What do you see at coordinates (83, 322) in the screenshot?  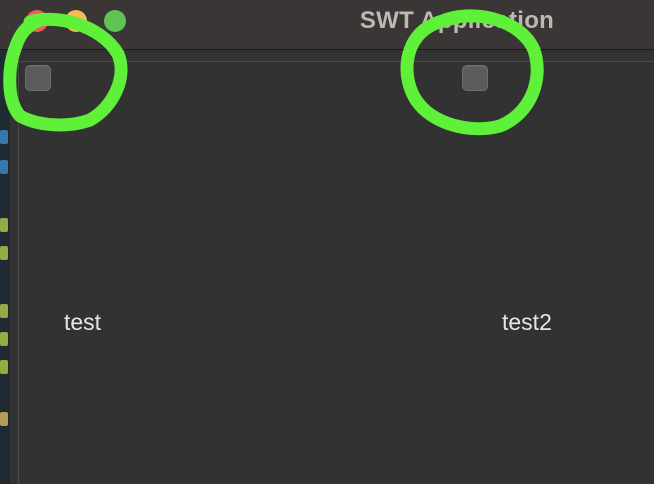 I see `label-test: test` at bounding box center [83, 322].